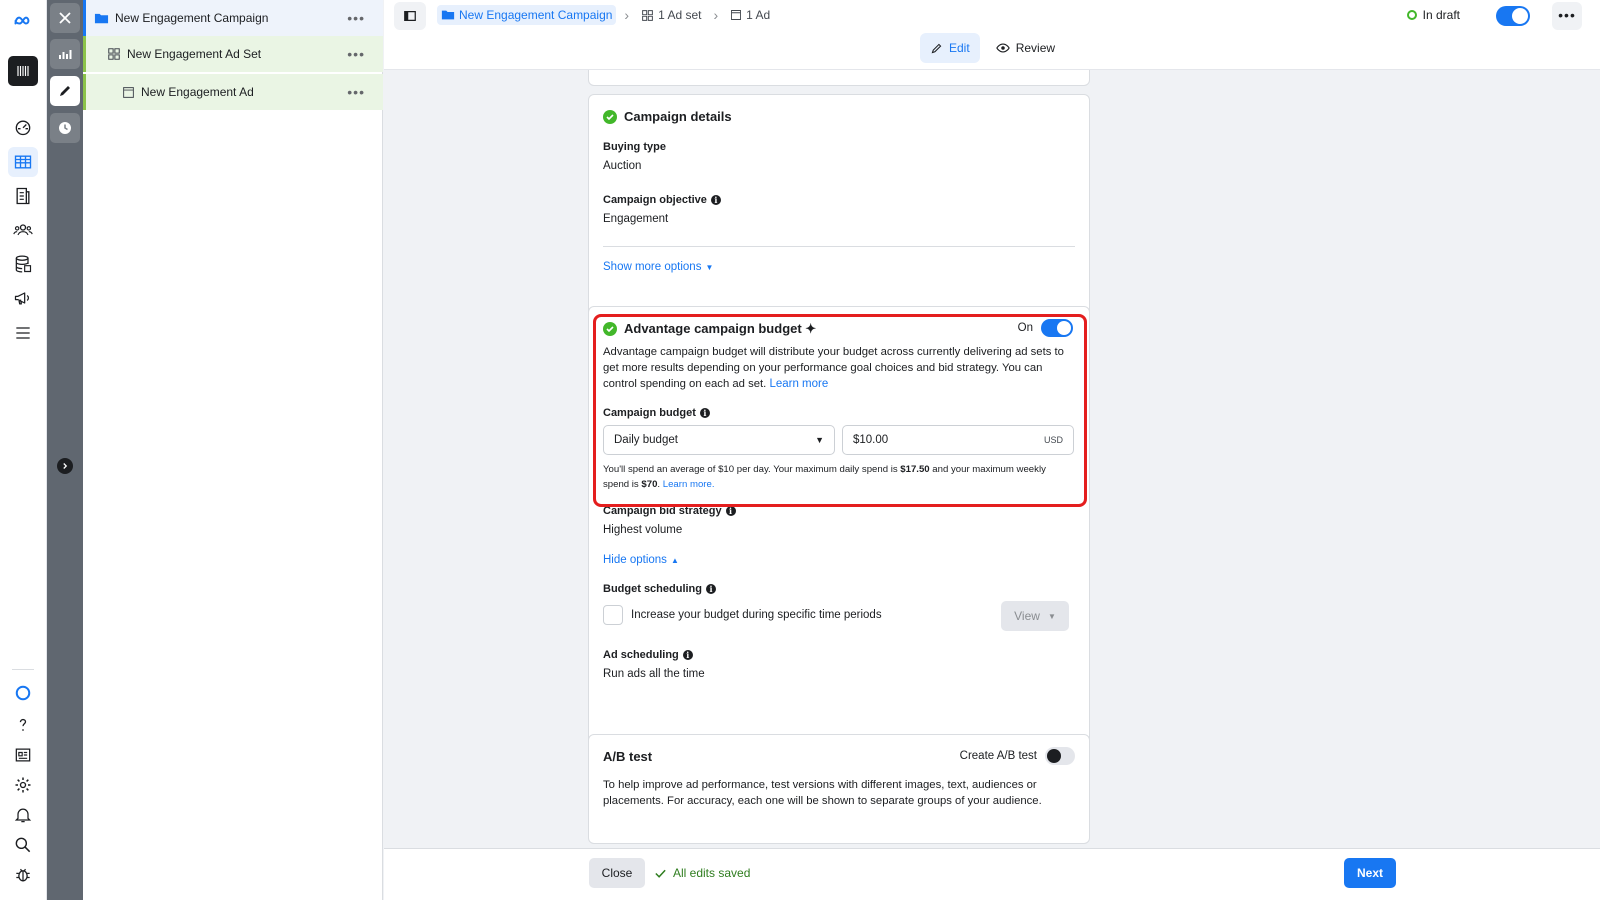  What do you see at coordinates (839, 78) in the screenshot?
I see `previous-card` at bounding box center [839, 78].